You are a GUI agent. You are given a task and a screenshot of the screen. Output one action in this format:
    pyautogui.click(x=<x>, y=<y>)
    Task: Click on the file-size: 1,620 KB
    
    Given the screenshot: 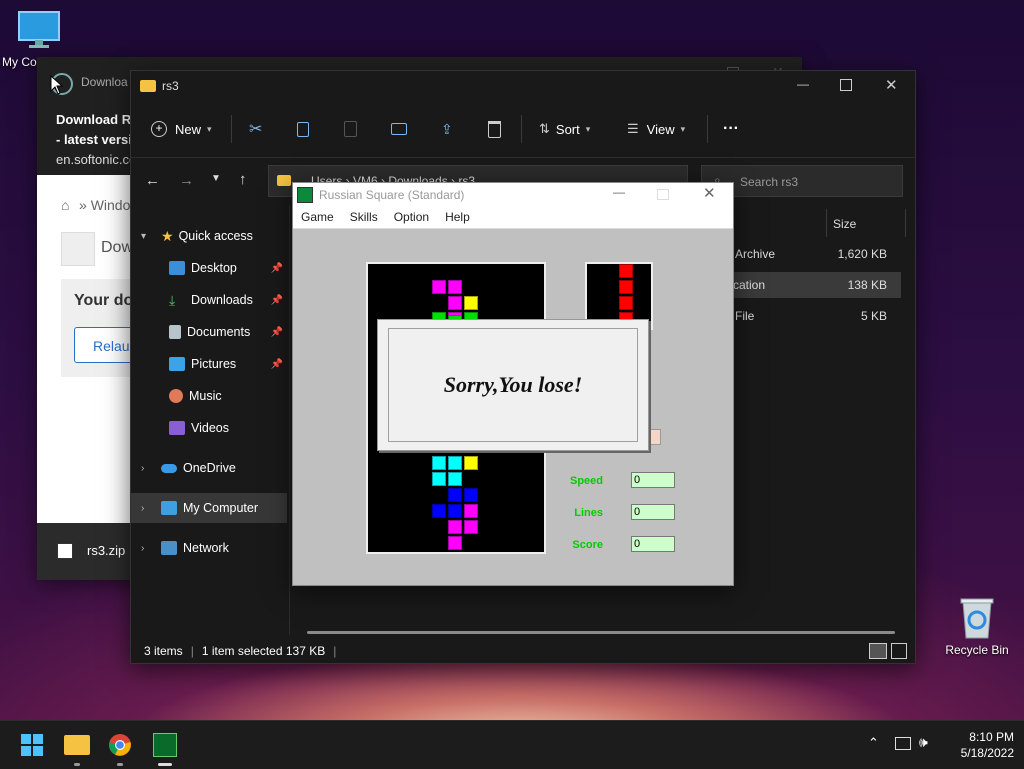 What is the action you would take?
    pyautogui.click(x=862, y=254)
    